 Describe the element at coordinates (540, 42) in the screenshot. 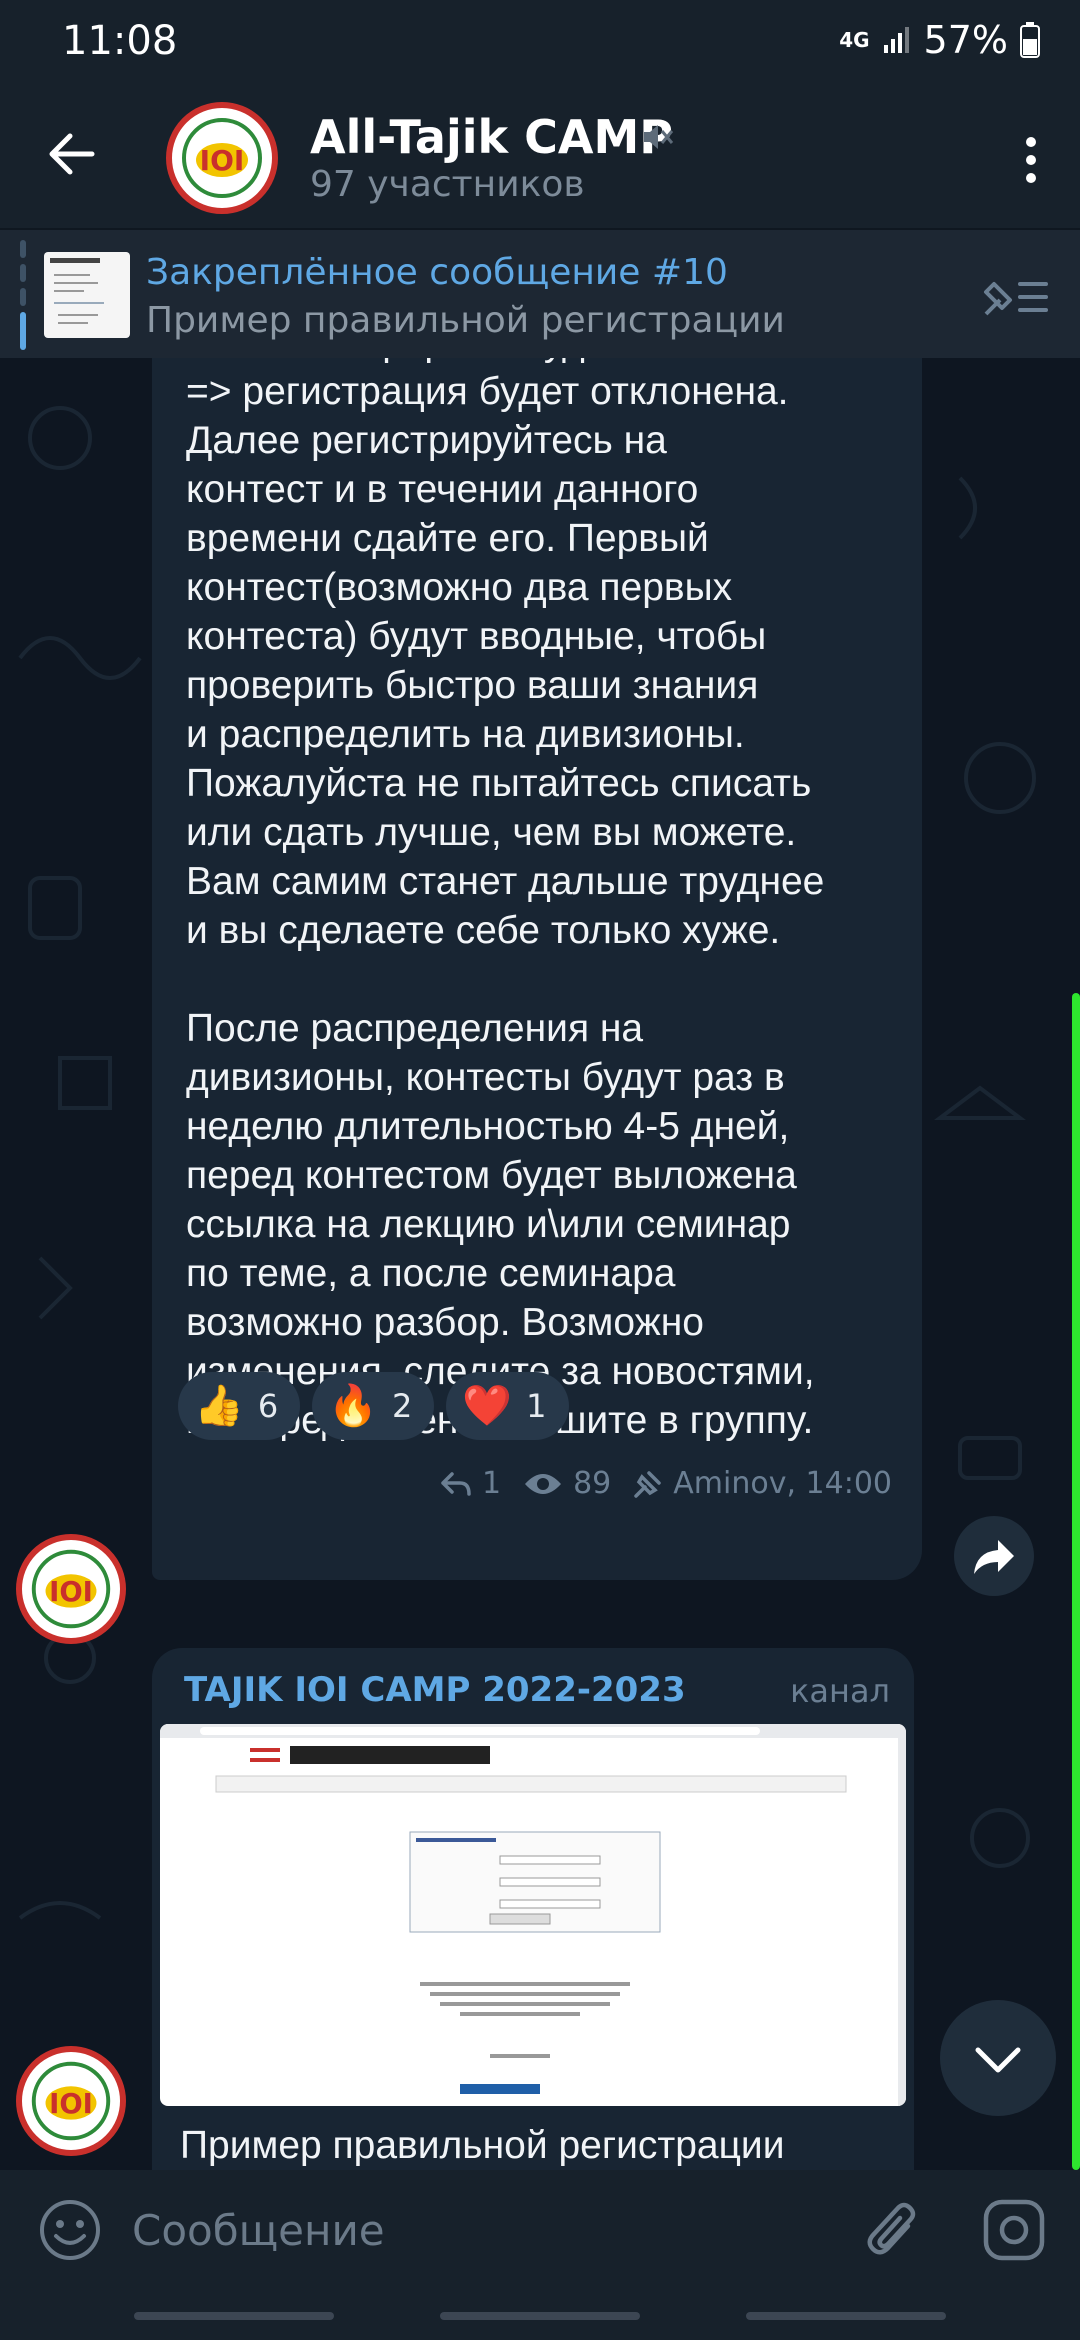

I see `status-bar: 11:08 4G 57%` at that location.